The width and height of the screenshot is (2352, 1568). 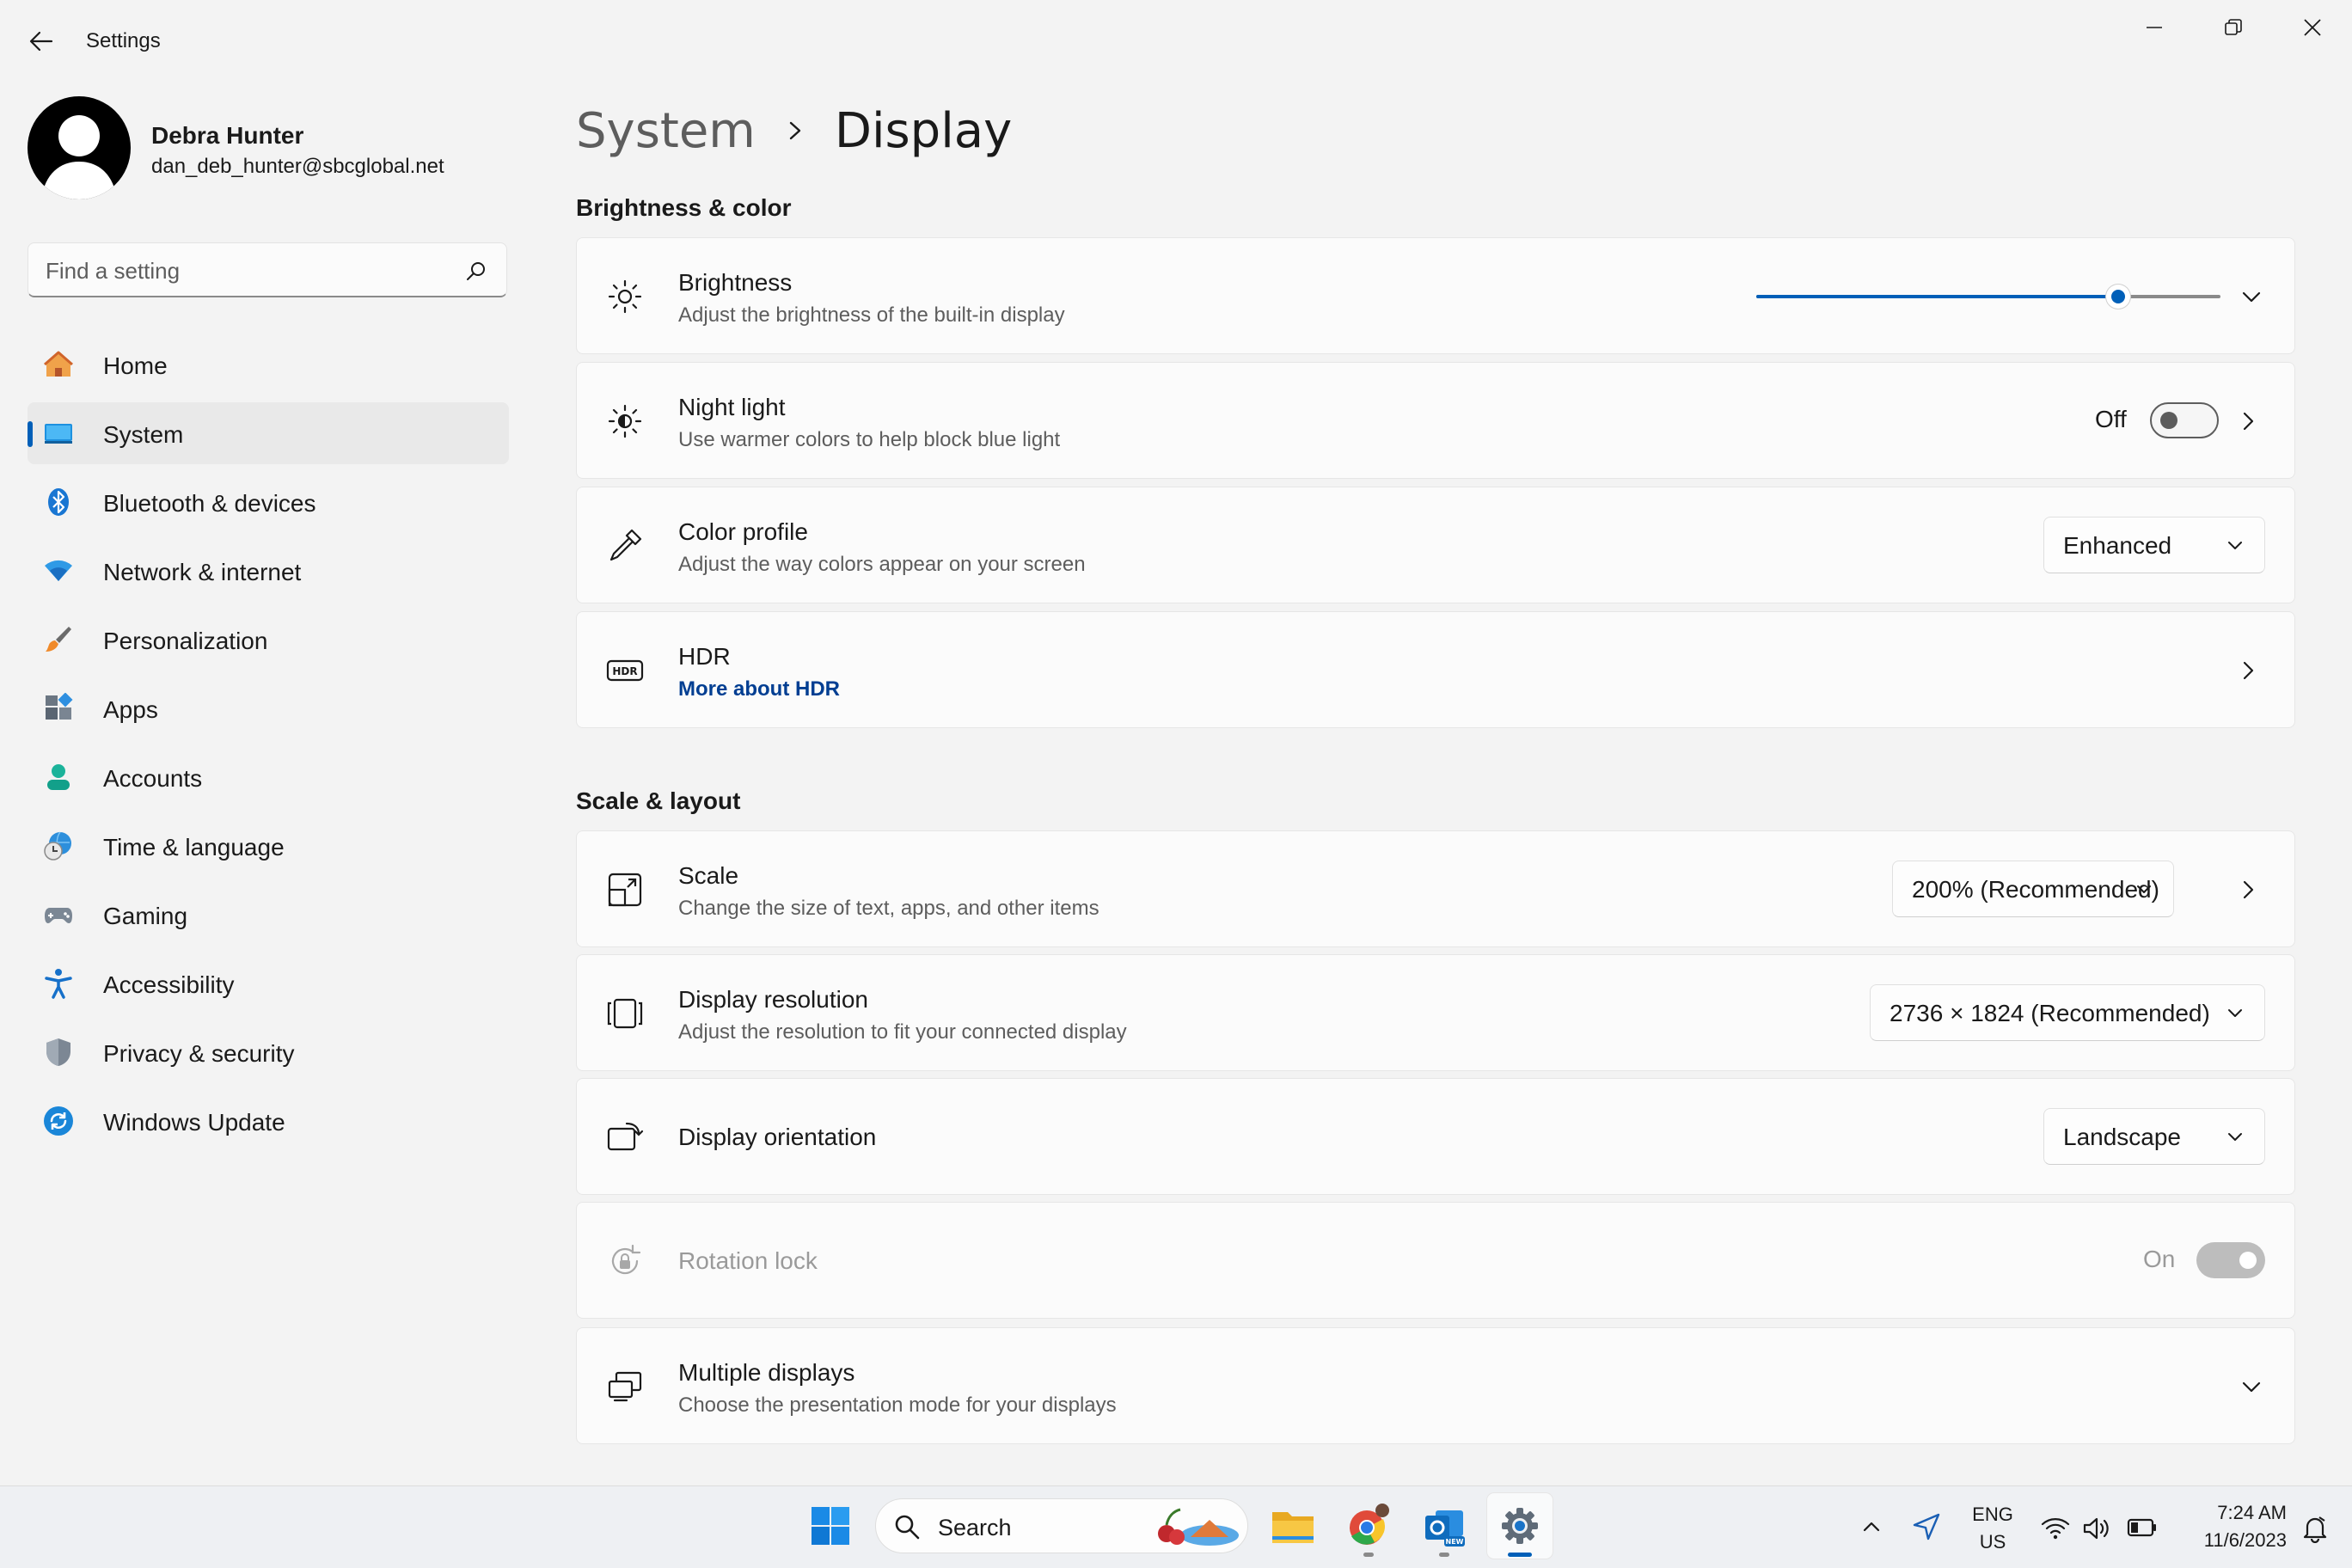 What do you see at coordinates (1061, 1525) in the screenshot?
I see `taskbar-search-box: Search` at bounding box center [1061, 1525].